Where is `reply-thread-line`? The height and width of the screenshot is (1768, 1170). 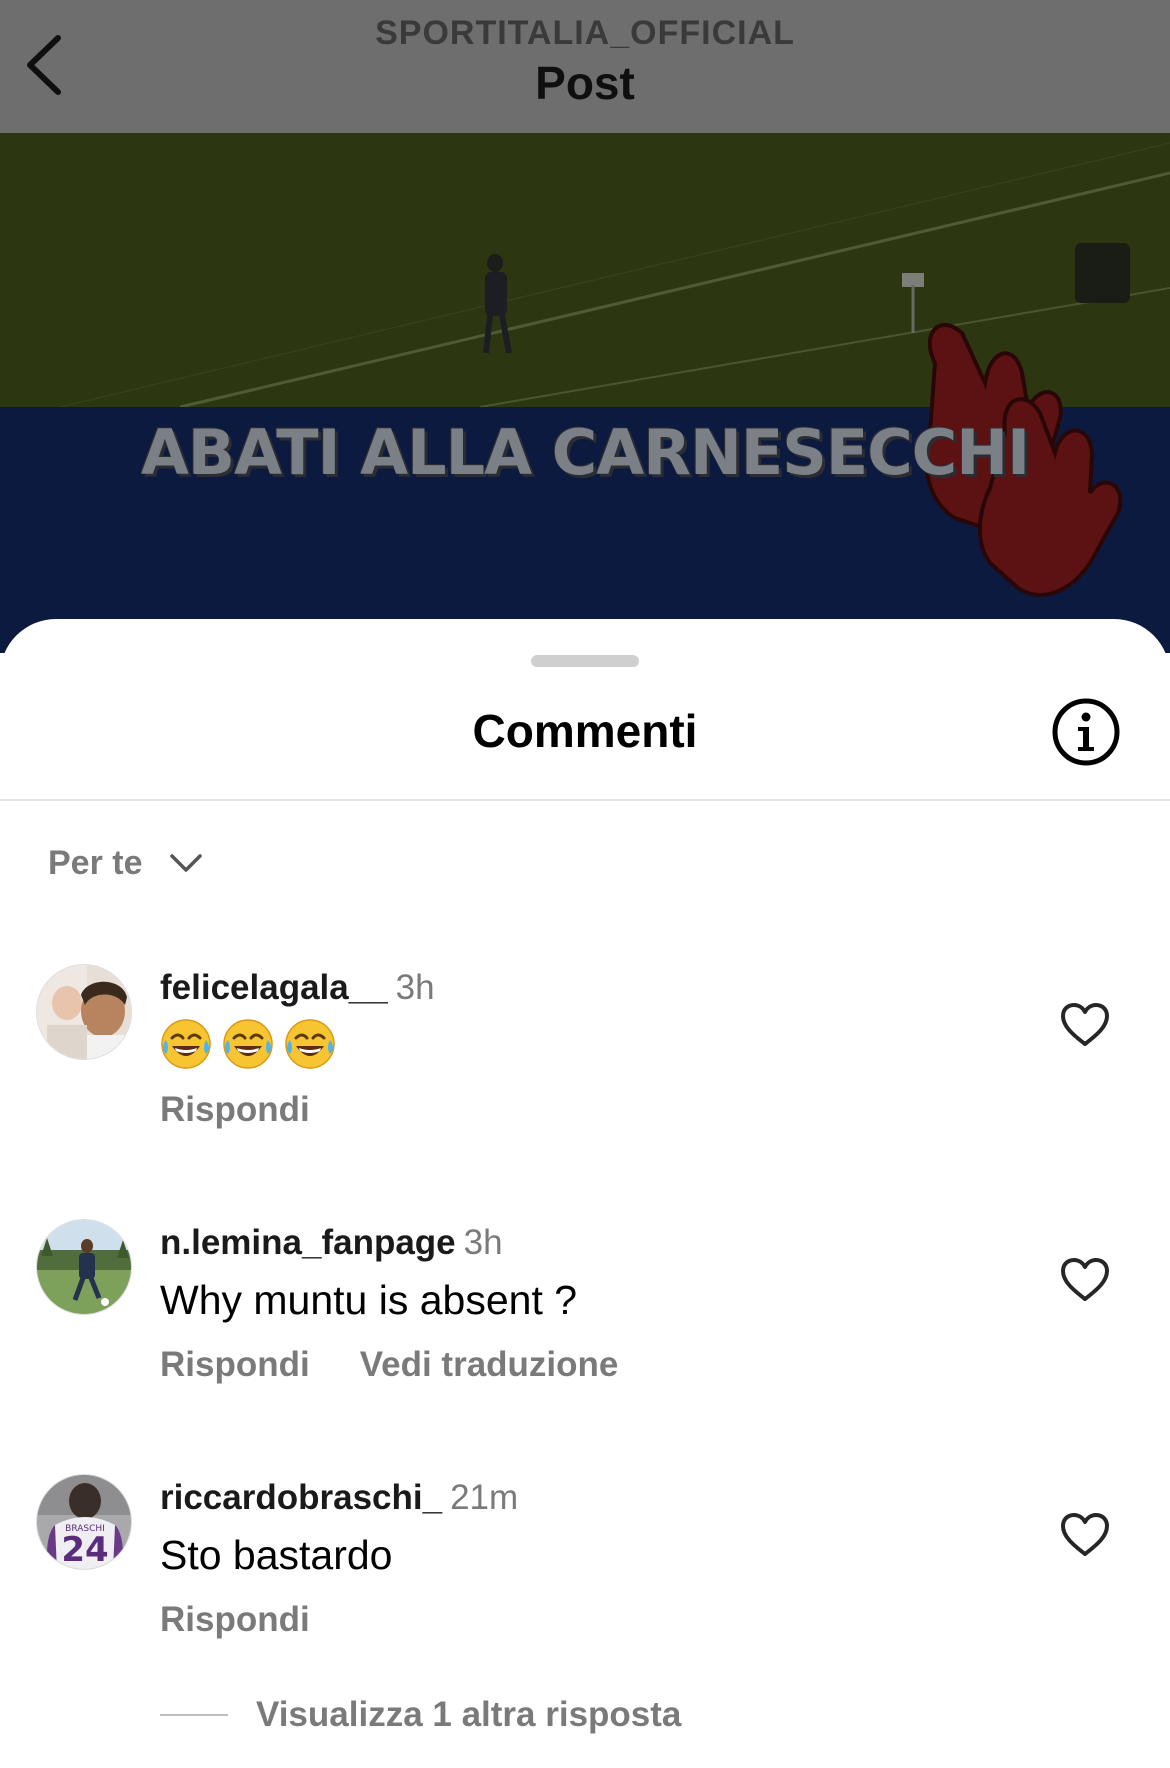
reply-thread-line is located at coordinates (194, 1715).